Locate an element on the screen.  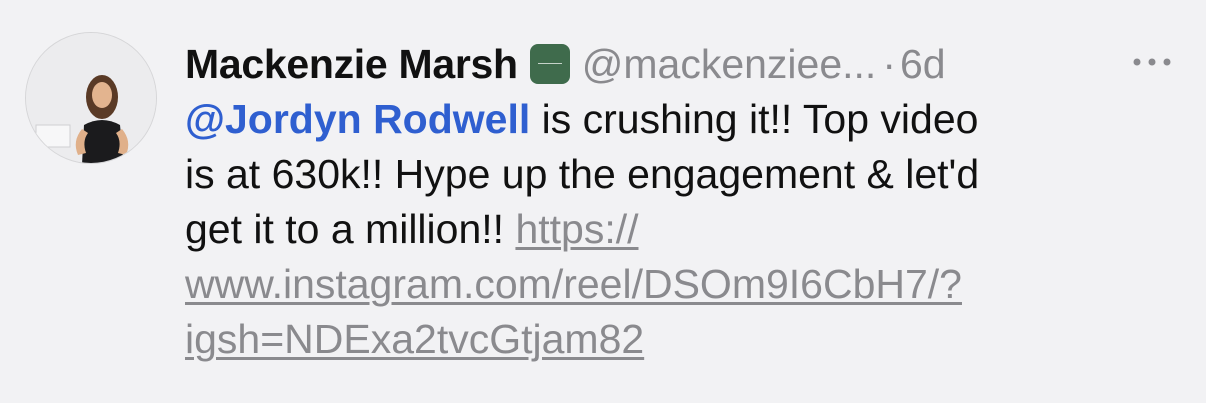
post-time: 6d is located at coordinates (923, 64).